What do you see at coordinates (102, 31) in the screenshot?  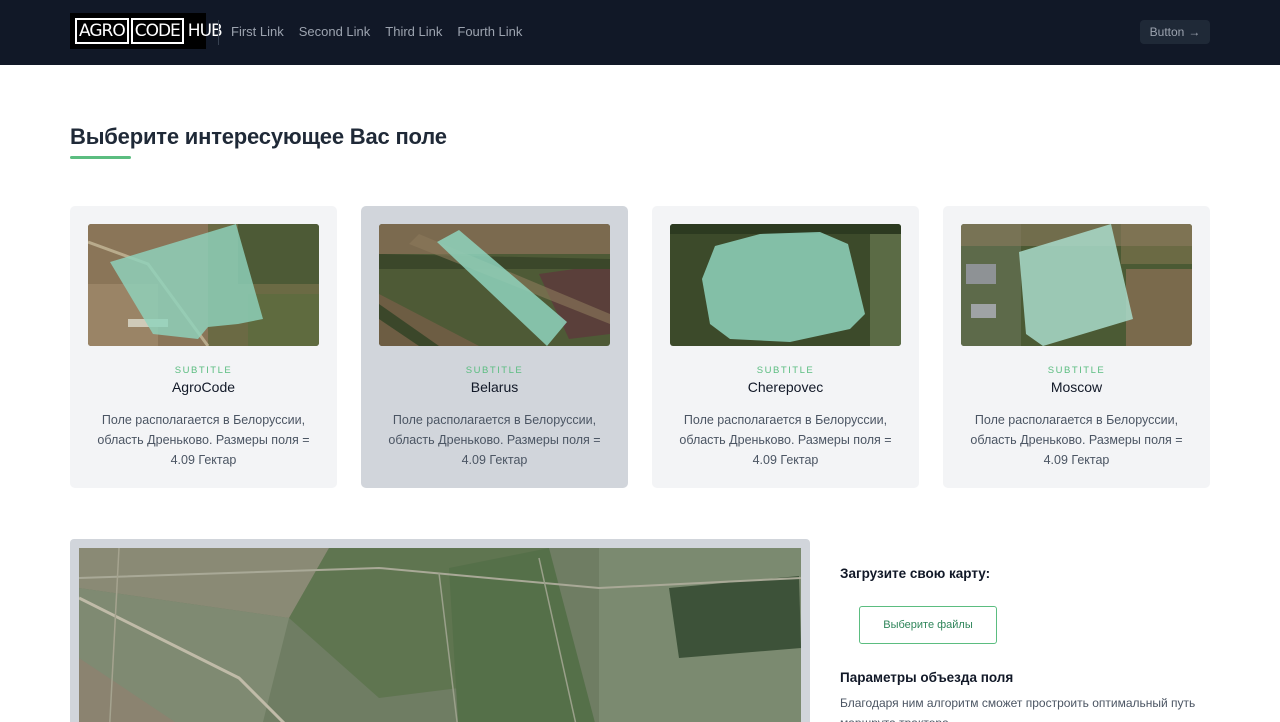 I see `logo-text-agro: AGRO` at bounding box center [102, 31].